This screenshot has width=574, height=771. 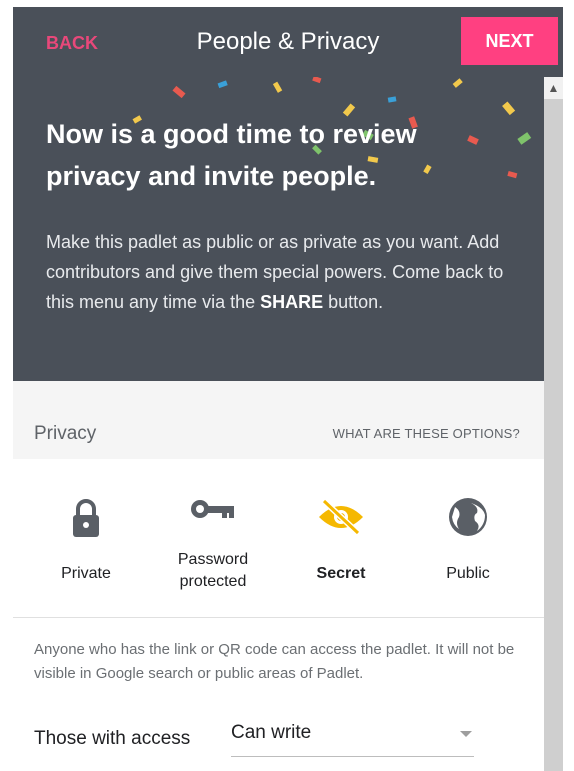 I want to click on what-are-these-options-link: WHAT ARE THESE OPTIONS?, so click(x=426, y=433).